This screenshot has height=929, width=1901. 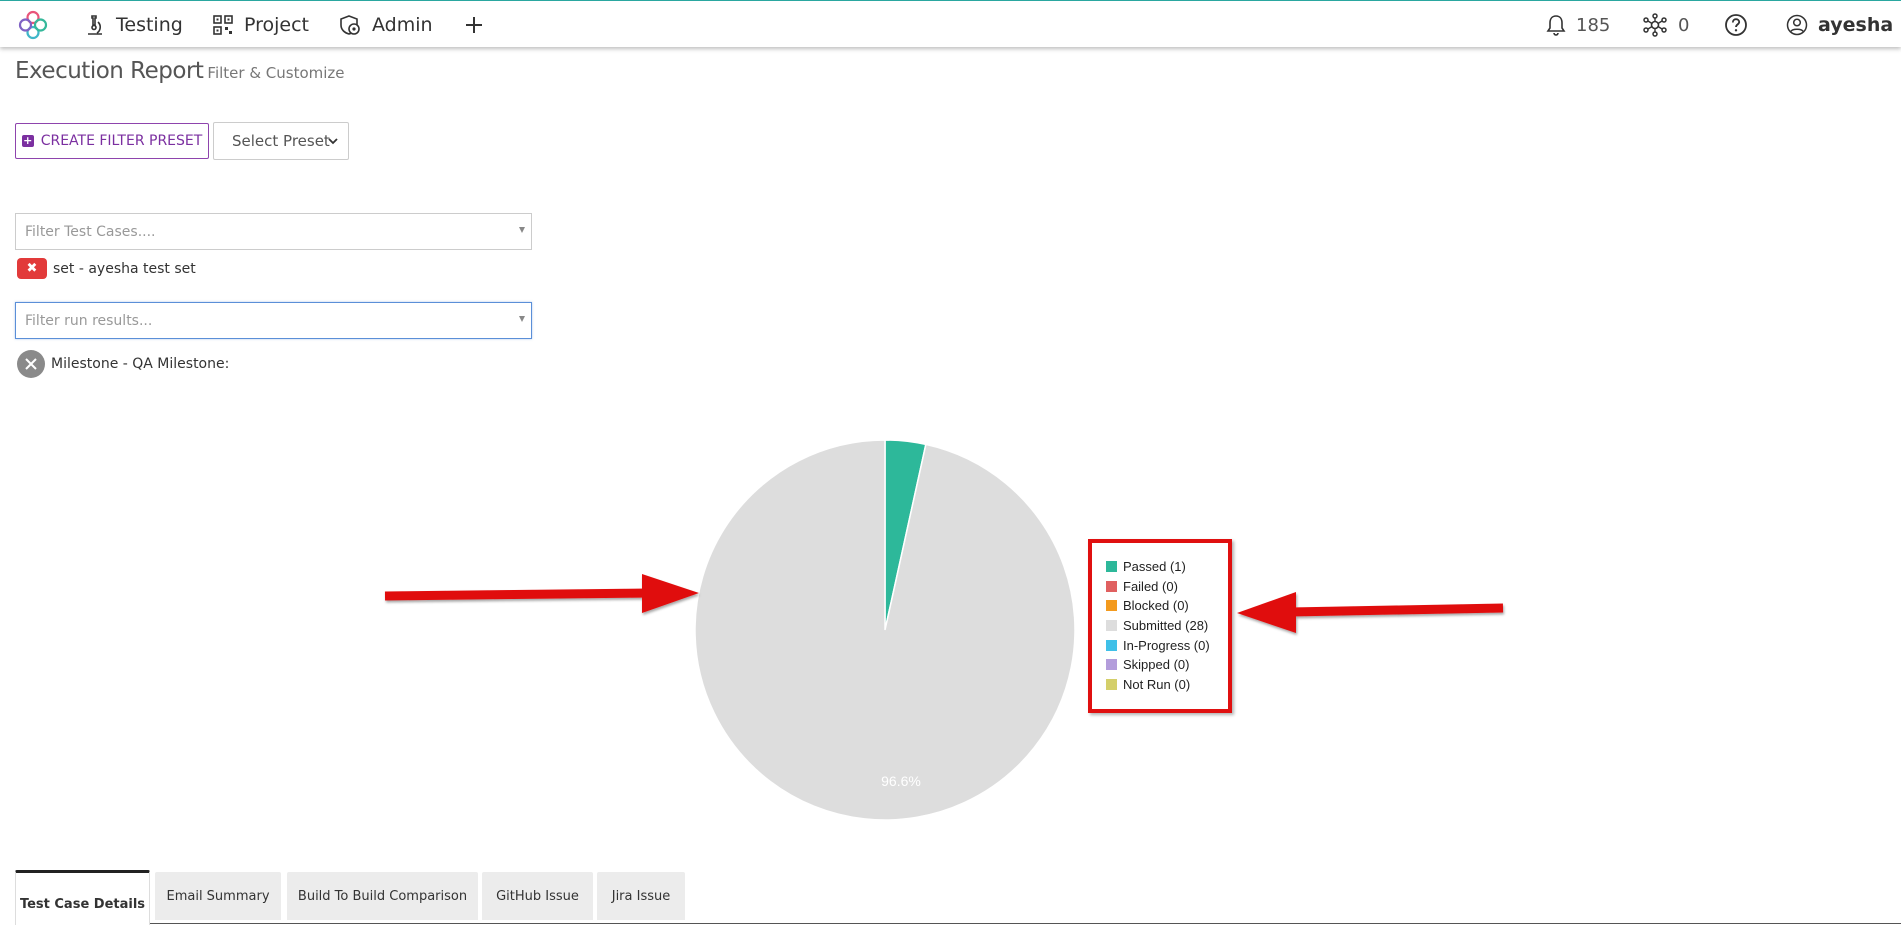 I want to click on network-count: 0, so click(x=1684, y=25).